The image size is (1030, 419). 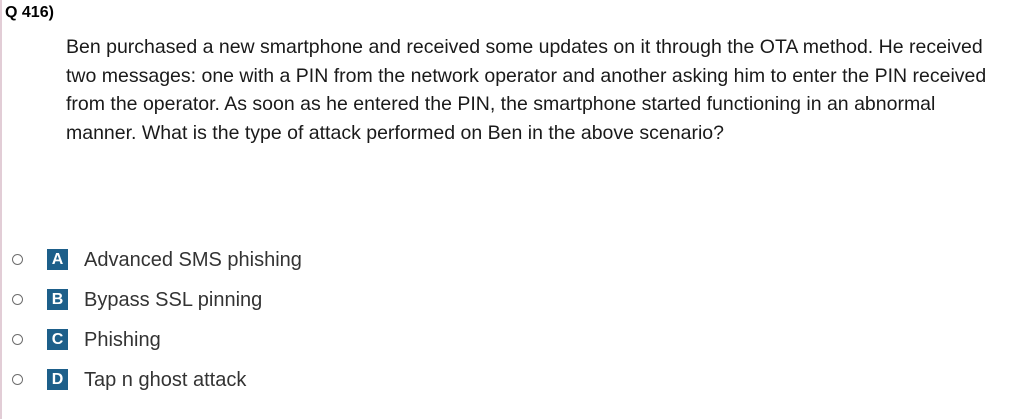 What do you see at coordinates (300, 341) in the screenshot?
I see `option-c: C Phishing` at bounding box center [300, 341].